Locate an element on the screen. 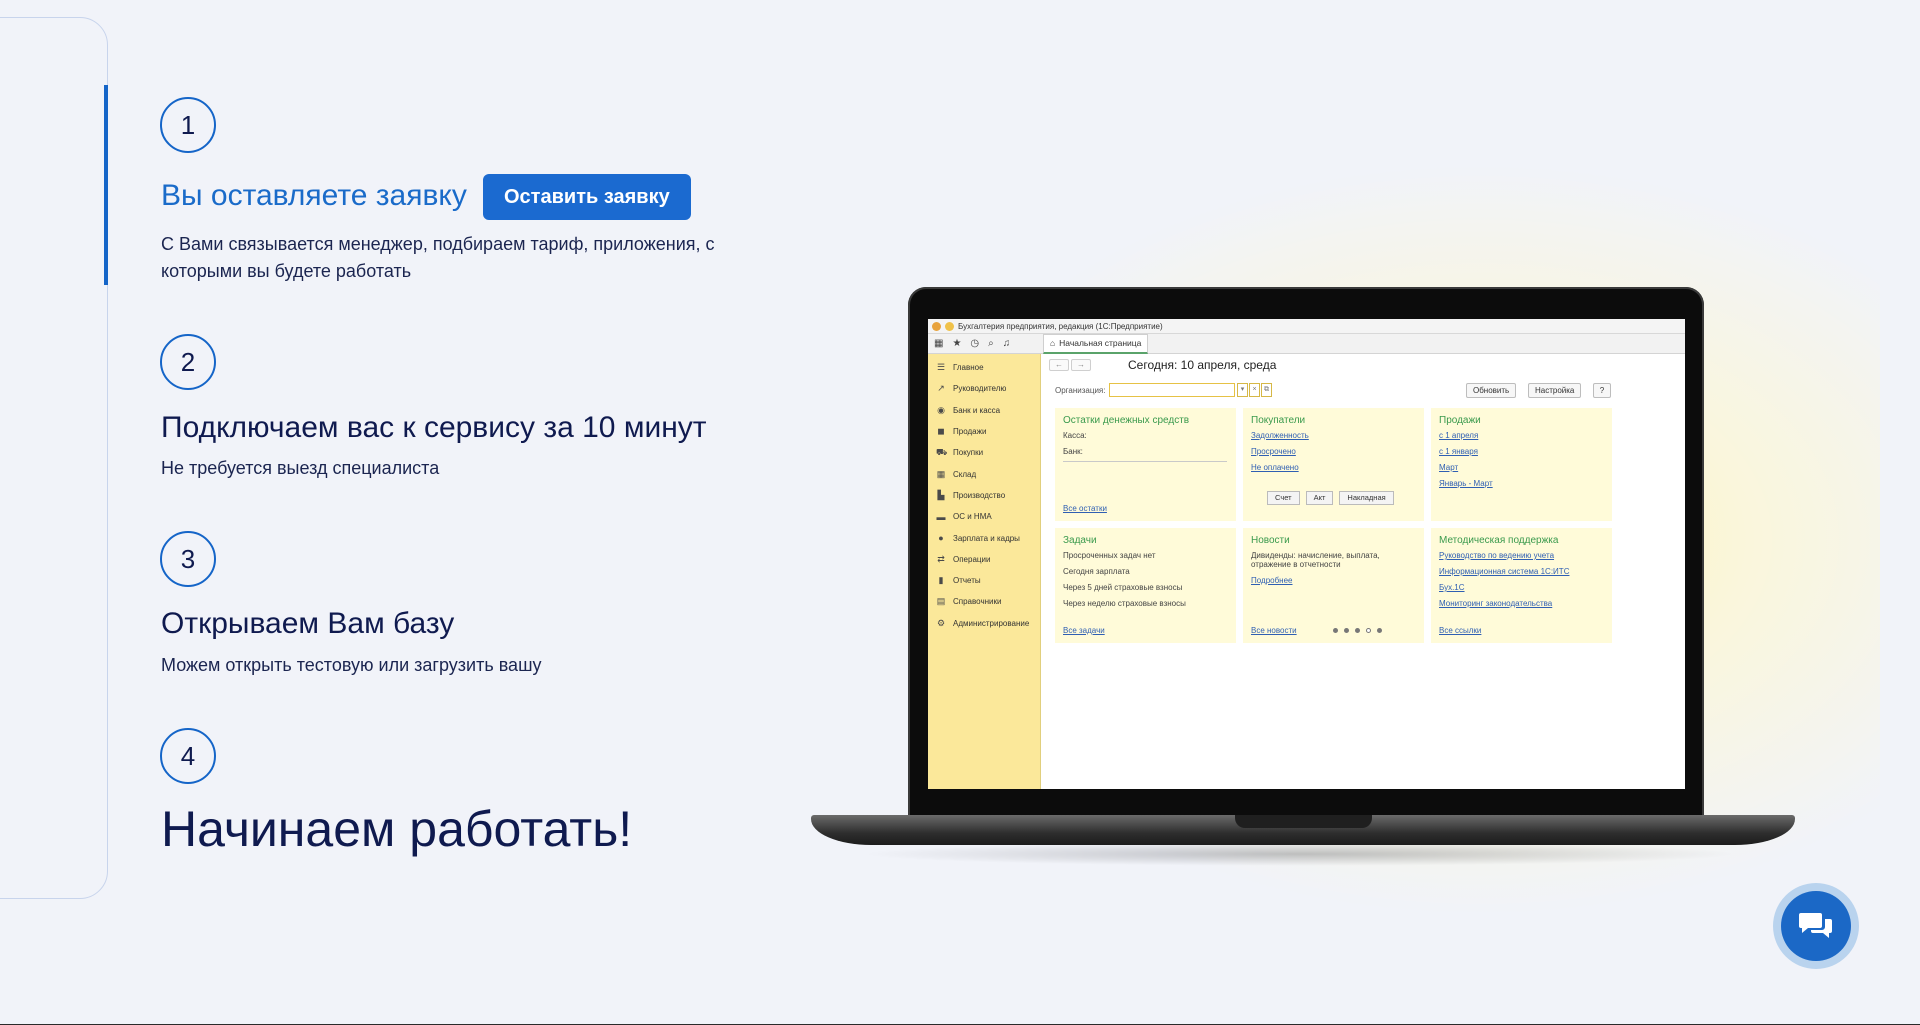 This screenshot has width=1920, height=1025. app-sidebar-item: ⛟ Покупки is located at coordinates (984, 452).